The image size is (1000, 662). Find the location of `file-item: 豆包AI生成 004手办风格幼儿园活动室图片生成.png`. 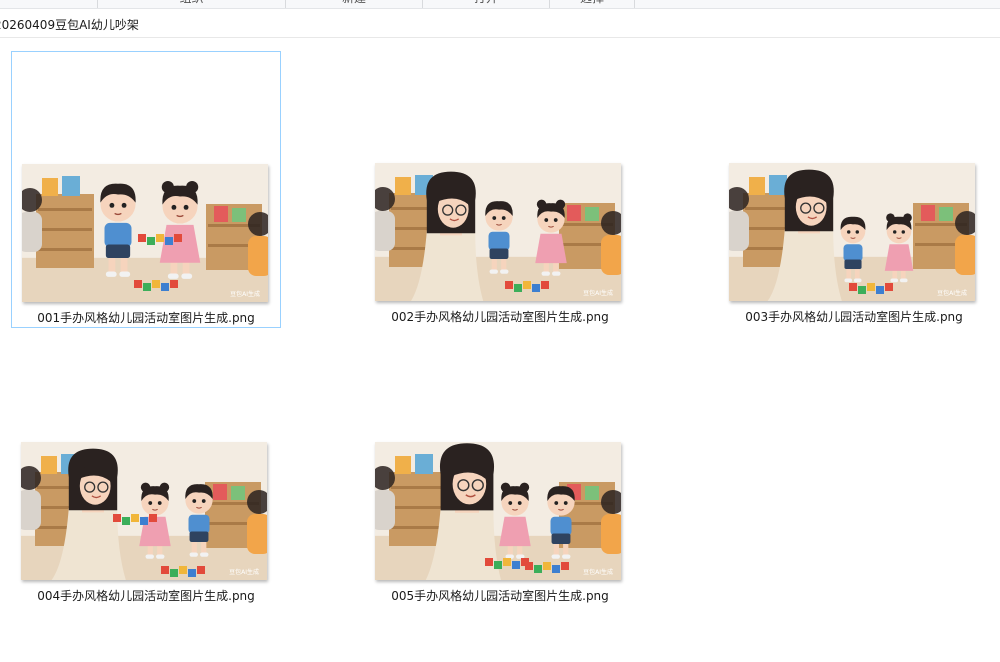

file-item: 豆包AI生成 004手办风格幼儿园活动室图片生成.png is located at coordinates (146, 468).